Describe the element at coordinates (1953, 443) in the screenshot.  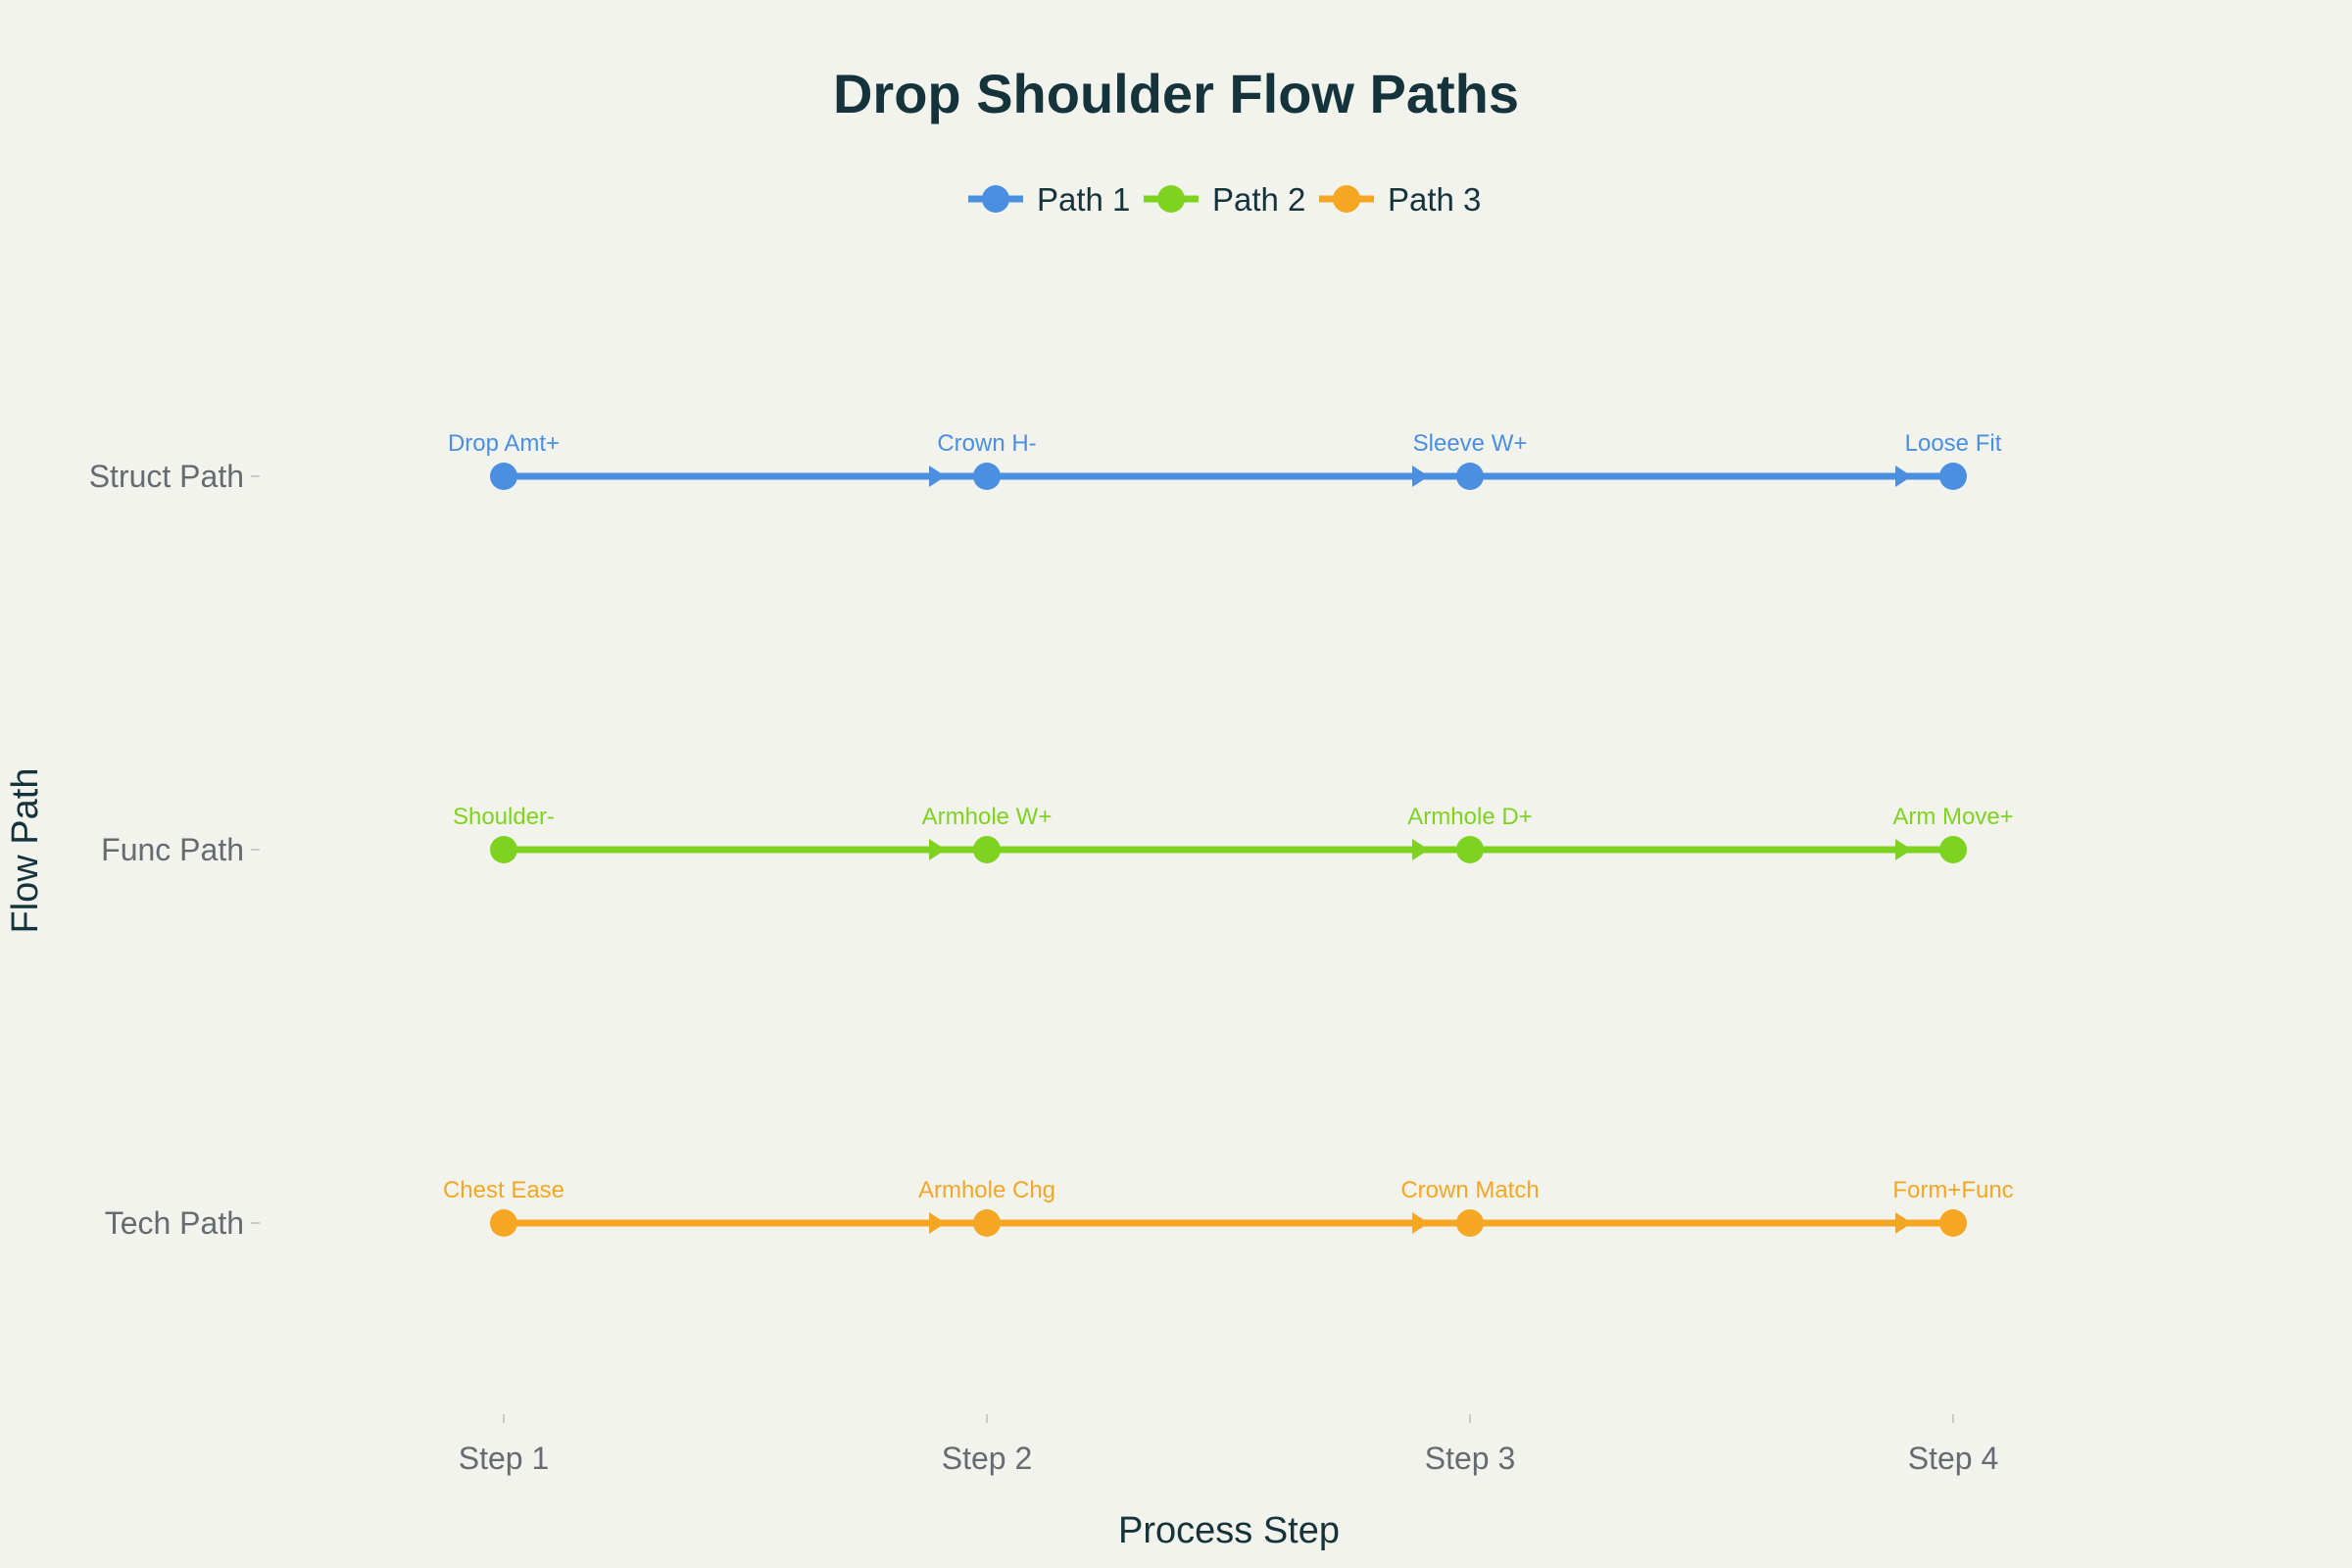
I see `data-label: Loose Fit` at that location.